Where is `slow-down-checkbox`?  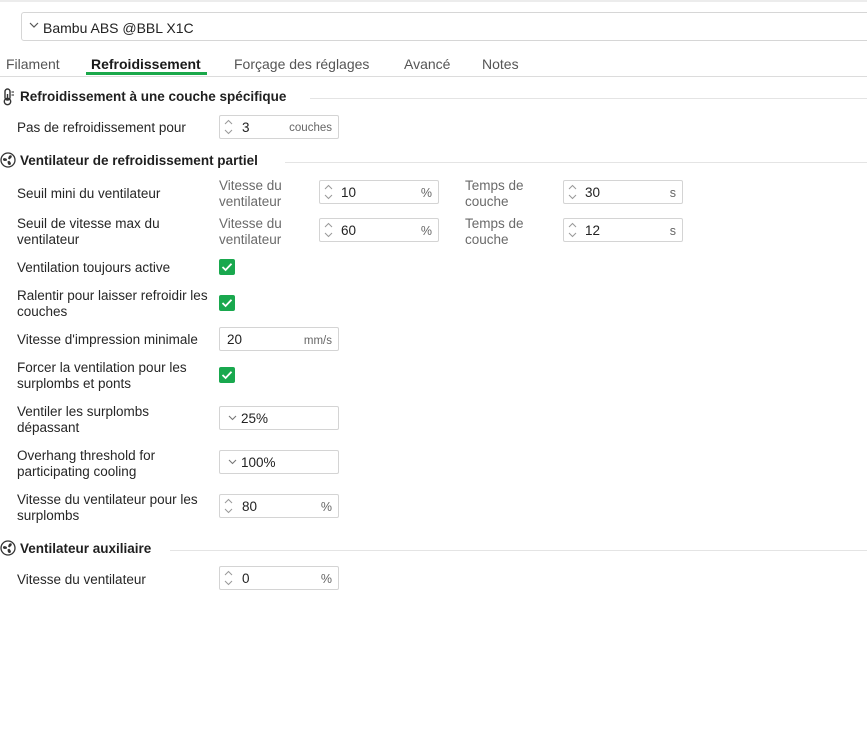 slow-down-checkbox is located at coordinates (227, 303).